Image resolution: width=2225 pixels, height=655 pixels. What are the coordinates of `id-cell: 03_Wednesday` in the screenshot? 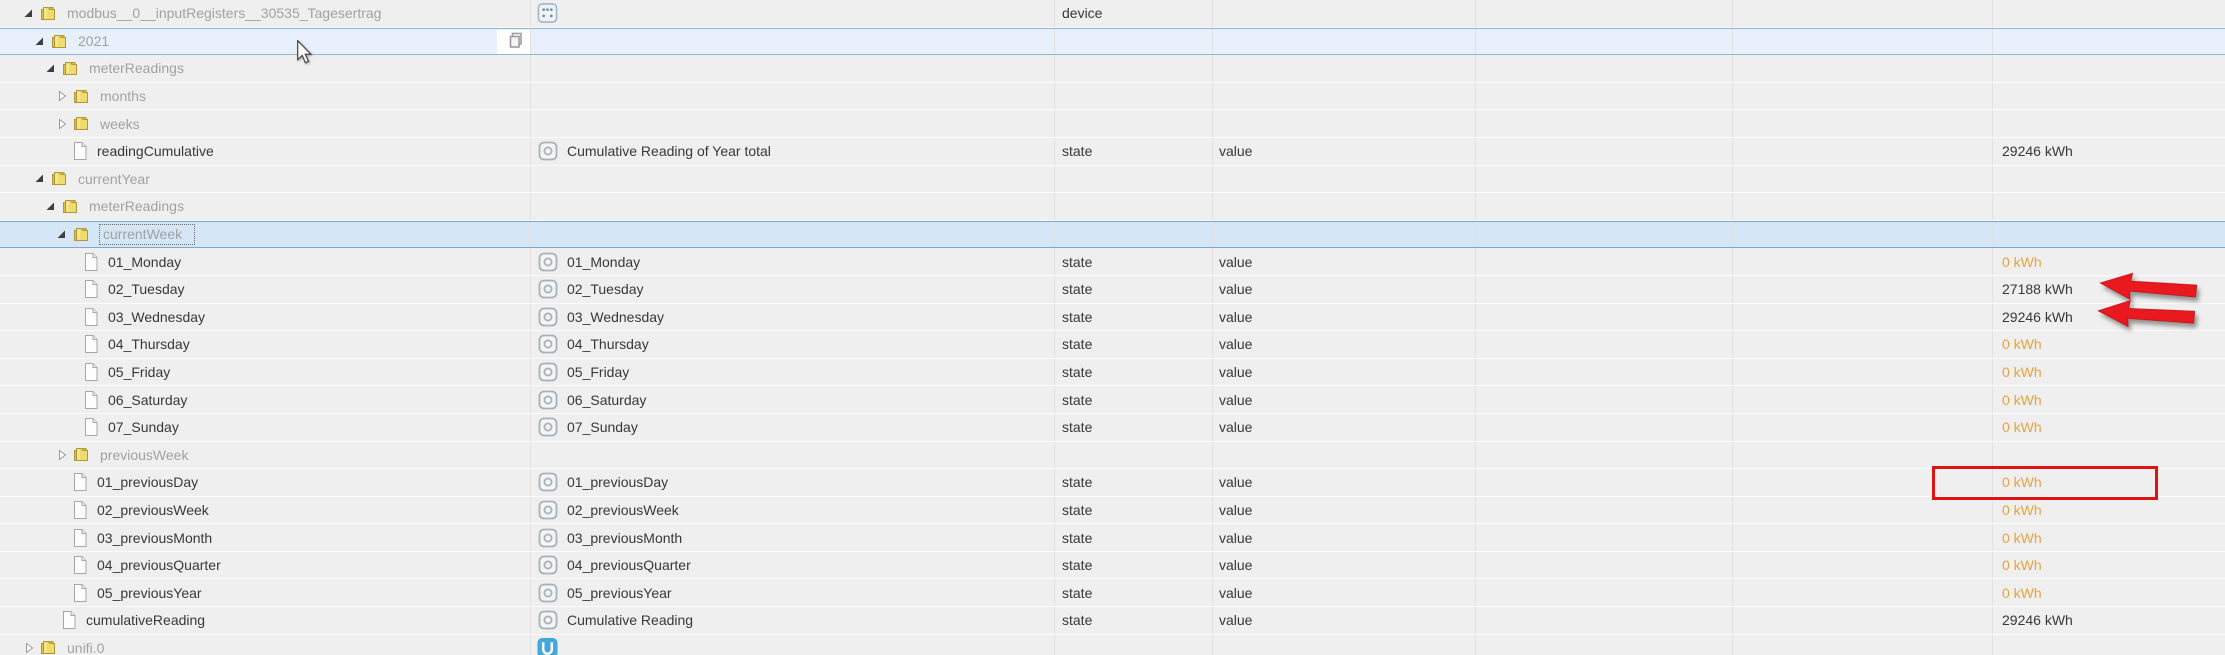 It's located at (265, 317).